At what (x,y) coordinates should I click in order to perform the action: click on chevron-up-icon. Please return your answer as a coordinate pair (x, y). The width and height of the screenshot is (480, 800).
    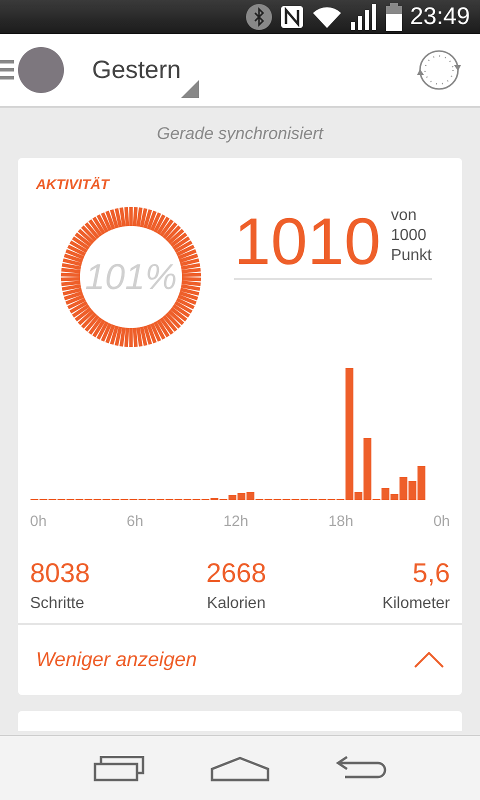
    Looking at the image, I should click on (429, 660).